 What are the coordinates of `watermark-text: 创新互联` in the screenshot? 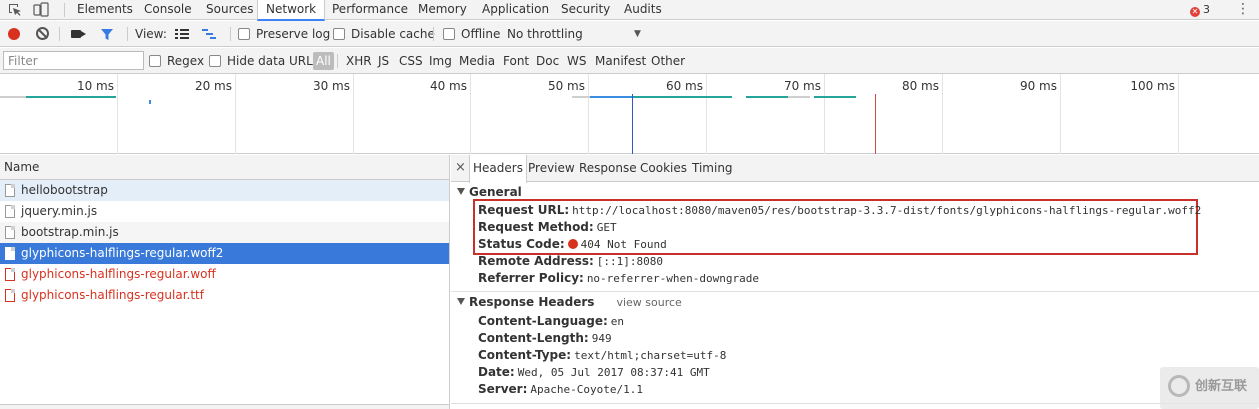 It's located at (1221, 386).